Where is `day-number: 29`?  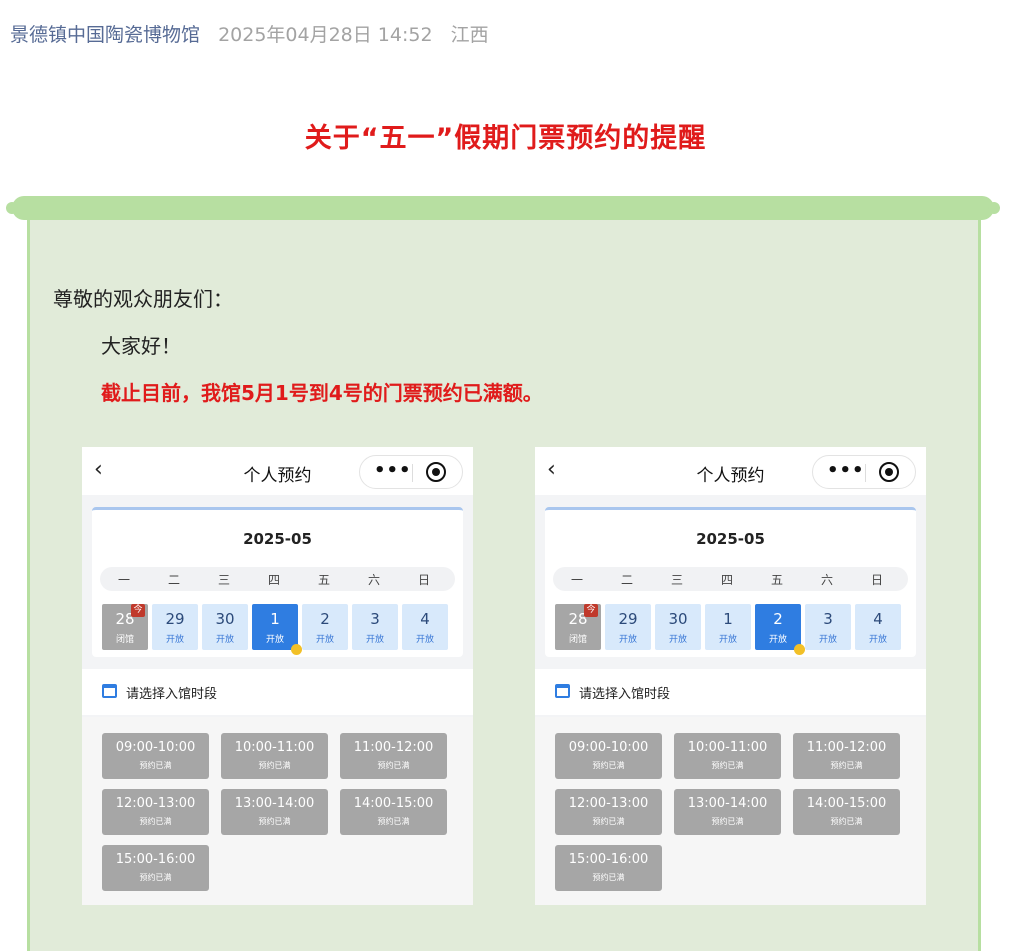
day-number: 29 is located at coordinates (628, 619).